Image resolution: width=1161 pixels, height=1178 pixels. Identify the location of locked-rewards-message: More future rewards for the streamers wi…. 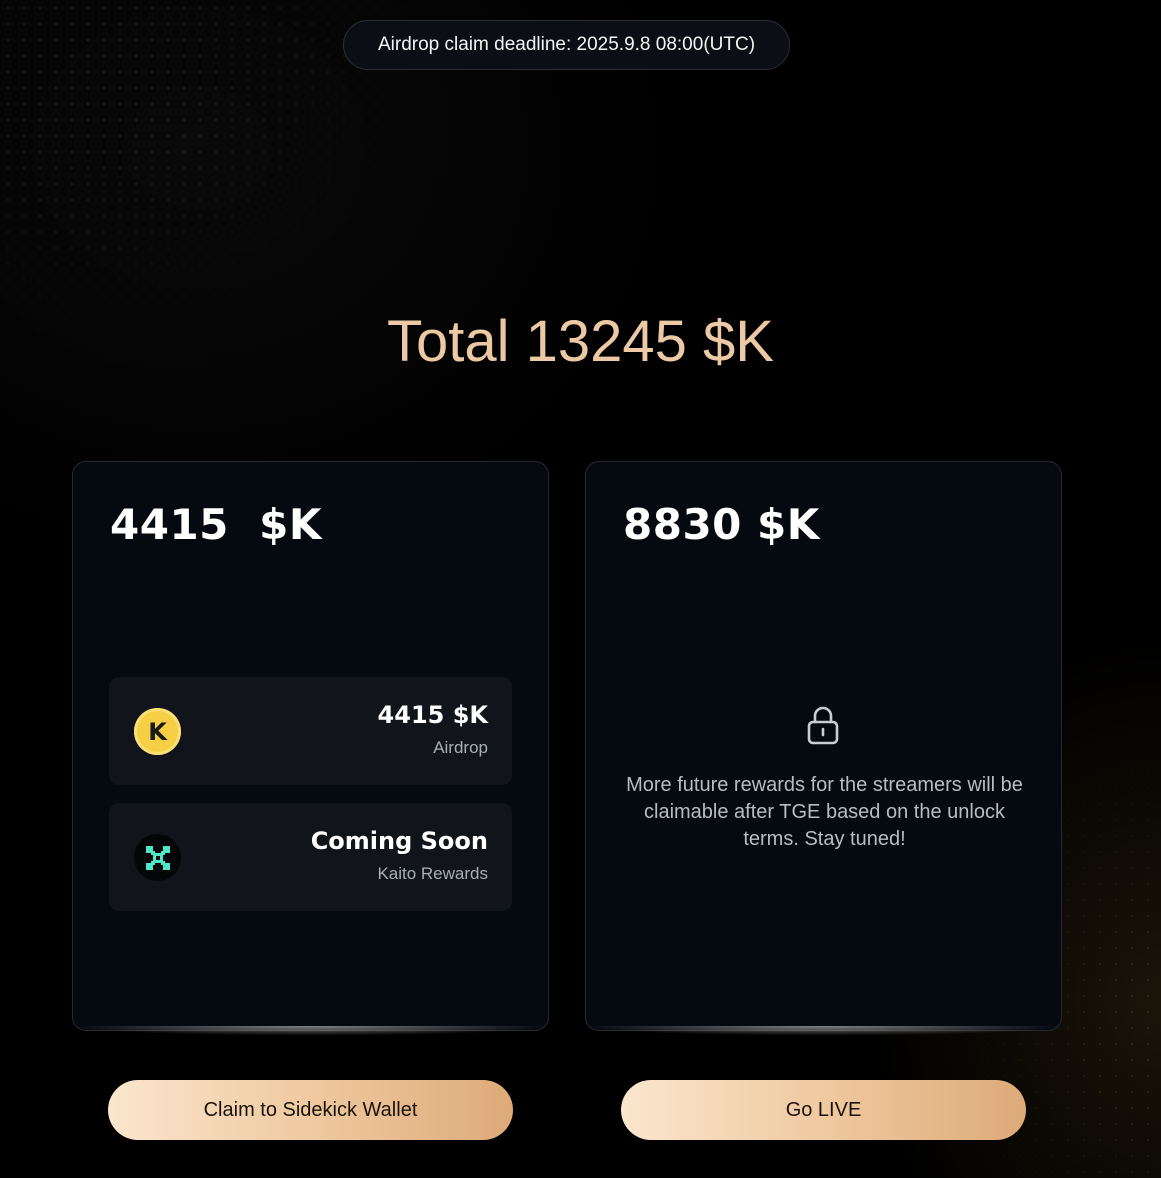
(824, 812).